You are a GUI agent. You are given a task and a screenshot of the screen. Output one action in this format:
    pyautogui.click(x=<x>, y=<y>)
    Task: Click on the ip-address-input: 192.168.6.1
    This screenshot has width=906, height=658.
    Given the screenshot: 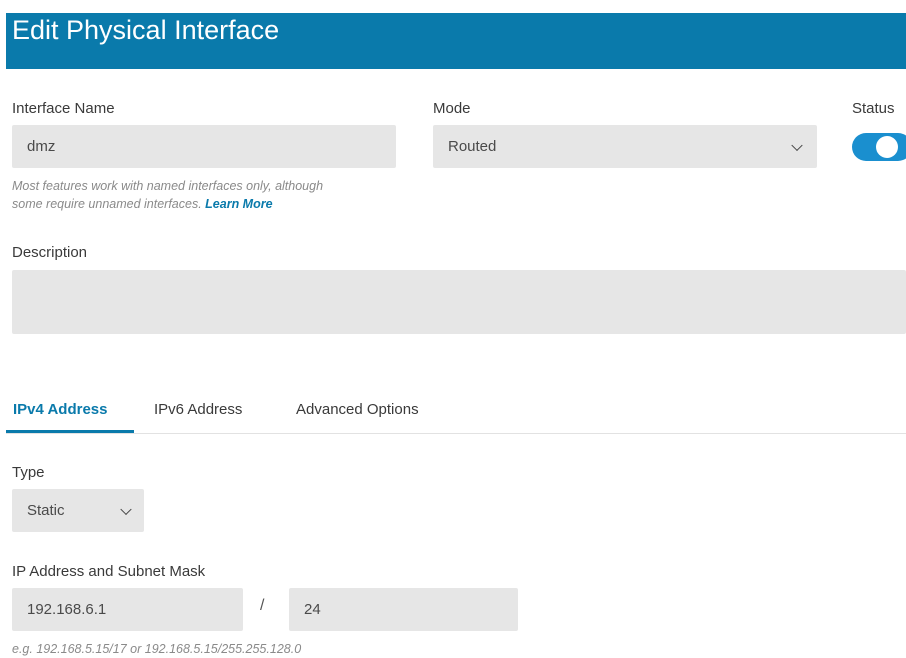 What is the action you would take?
    pyautogui.click(x=127, y=609)
    